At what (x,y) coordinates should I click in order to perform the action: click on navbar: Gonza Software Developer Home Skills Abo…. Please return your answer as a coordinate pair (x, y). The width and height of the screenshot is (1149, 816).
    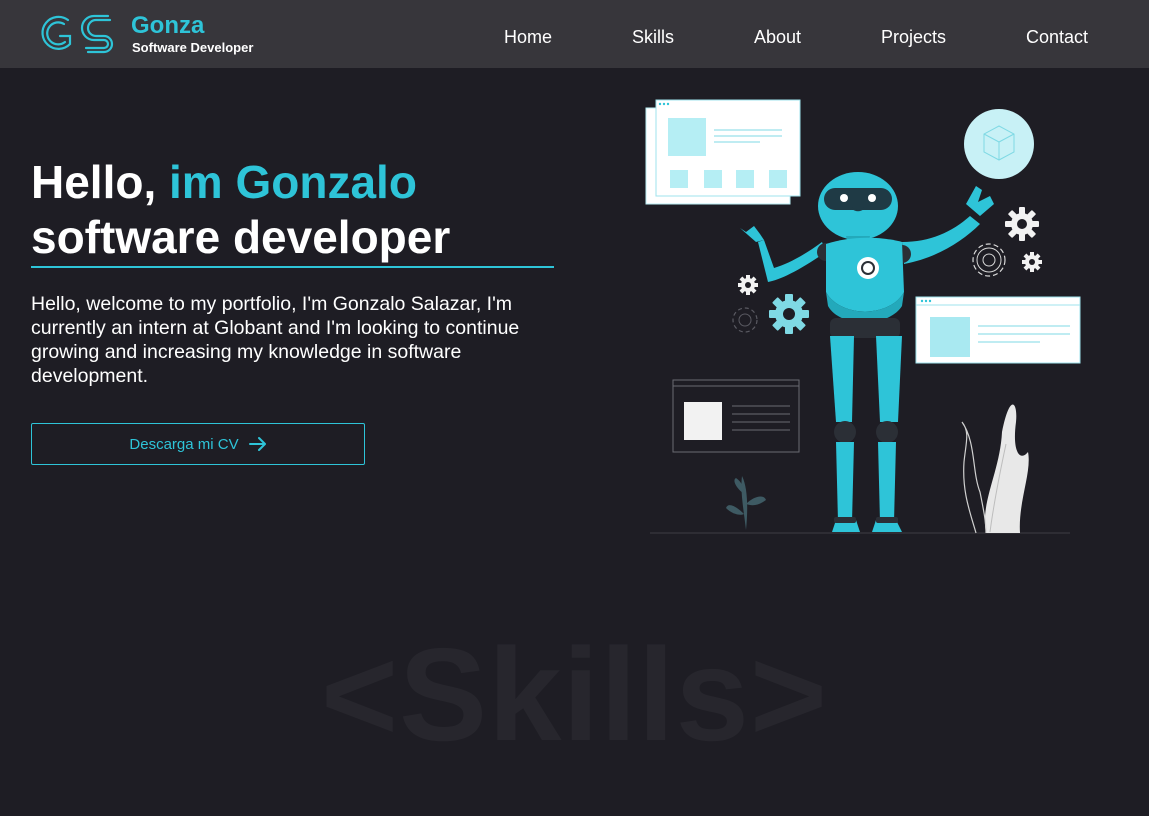
    Looking at the image, I should click on (574, 34).